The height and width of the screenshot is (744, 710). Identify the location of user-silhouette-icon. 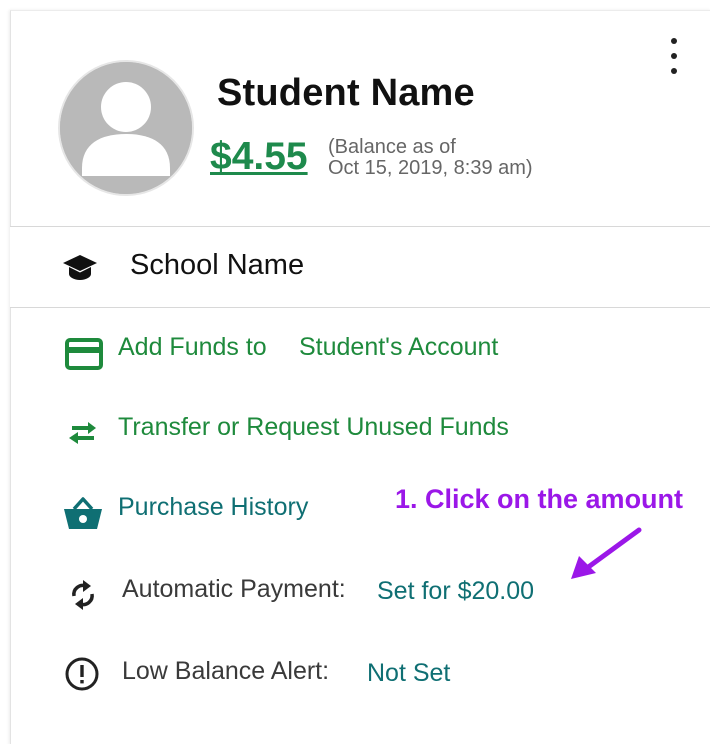
(126, 128).